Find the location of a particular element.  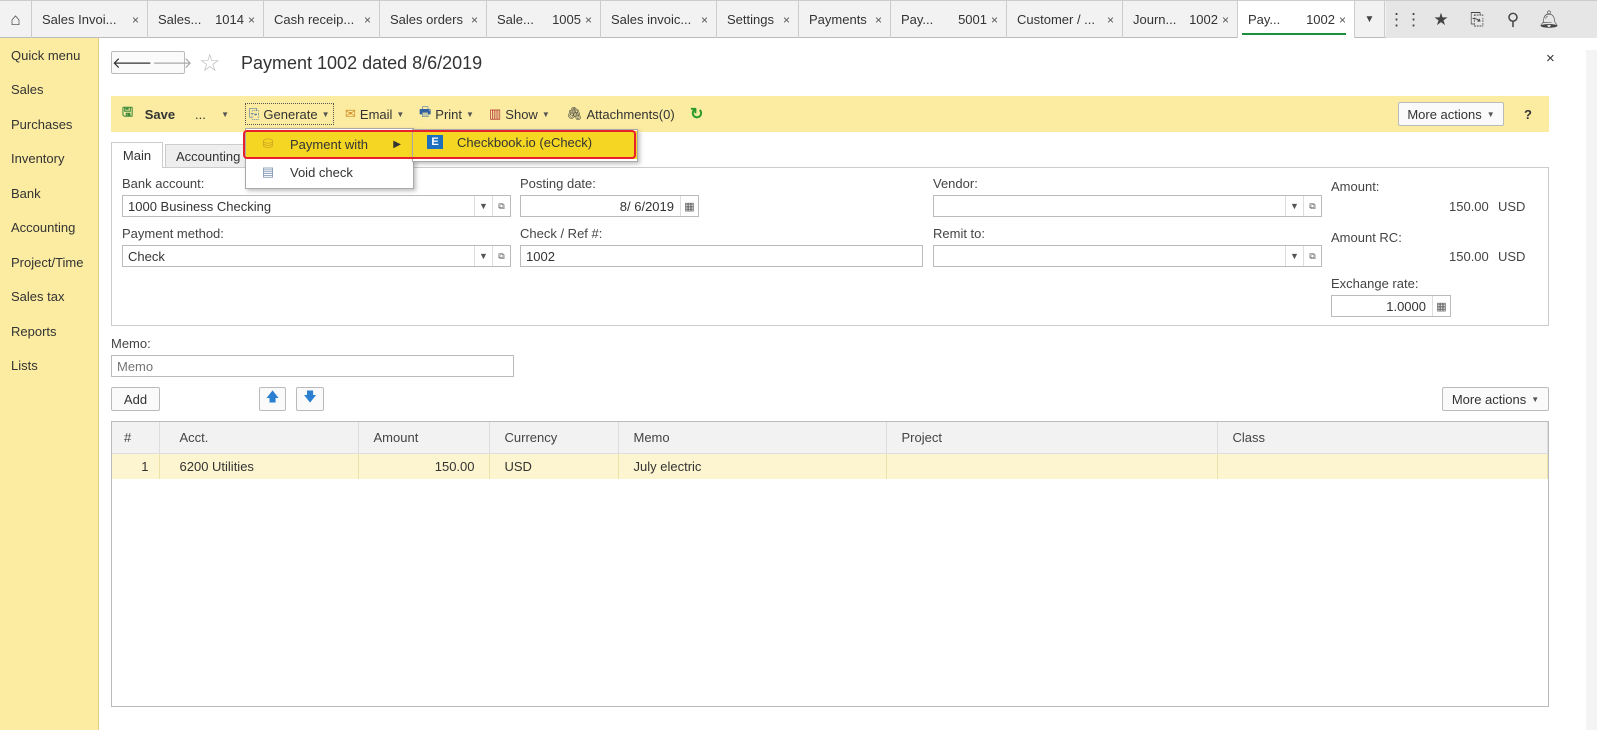

help-button: ? is located at coordinates (1528, 114).